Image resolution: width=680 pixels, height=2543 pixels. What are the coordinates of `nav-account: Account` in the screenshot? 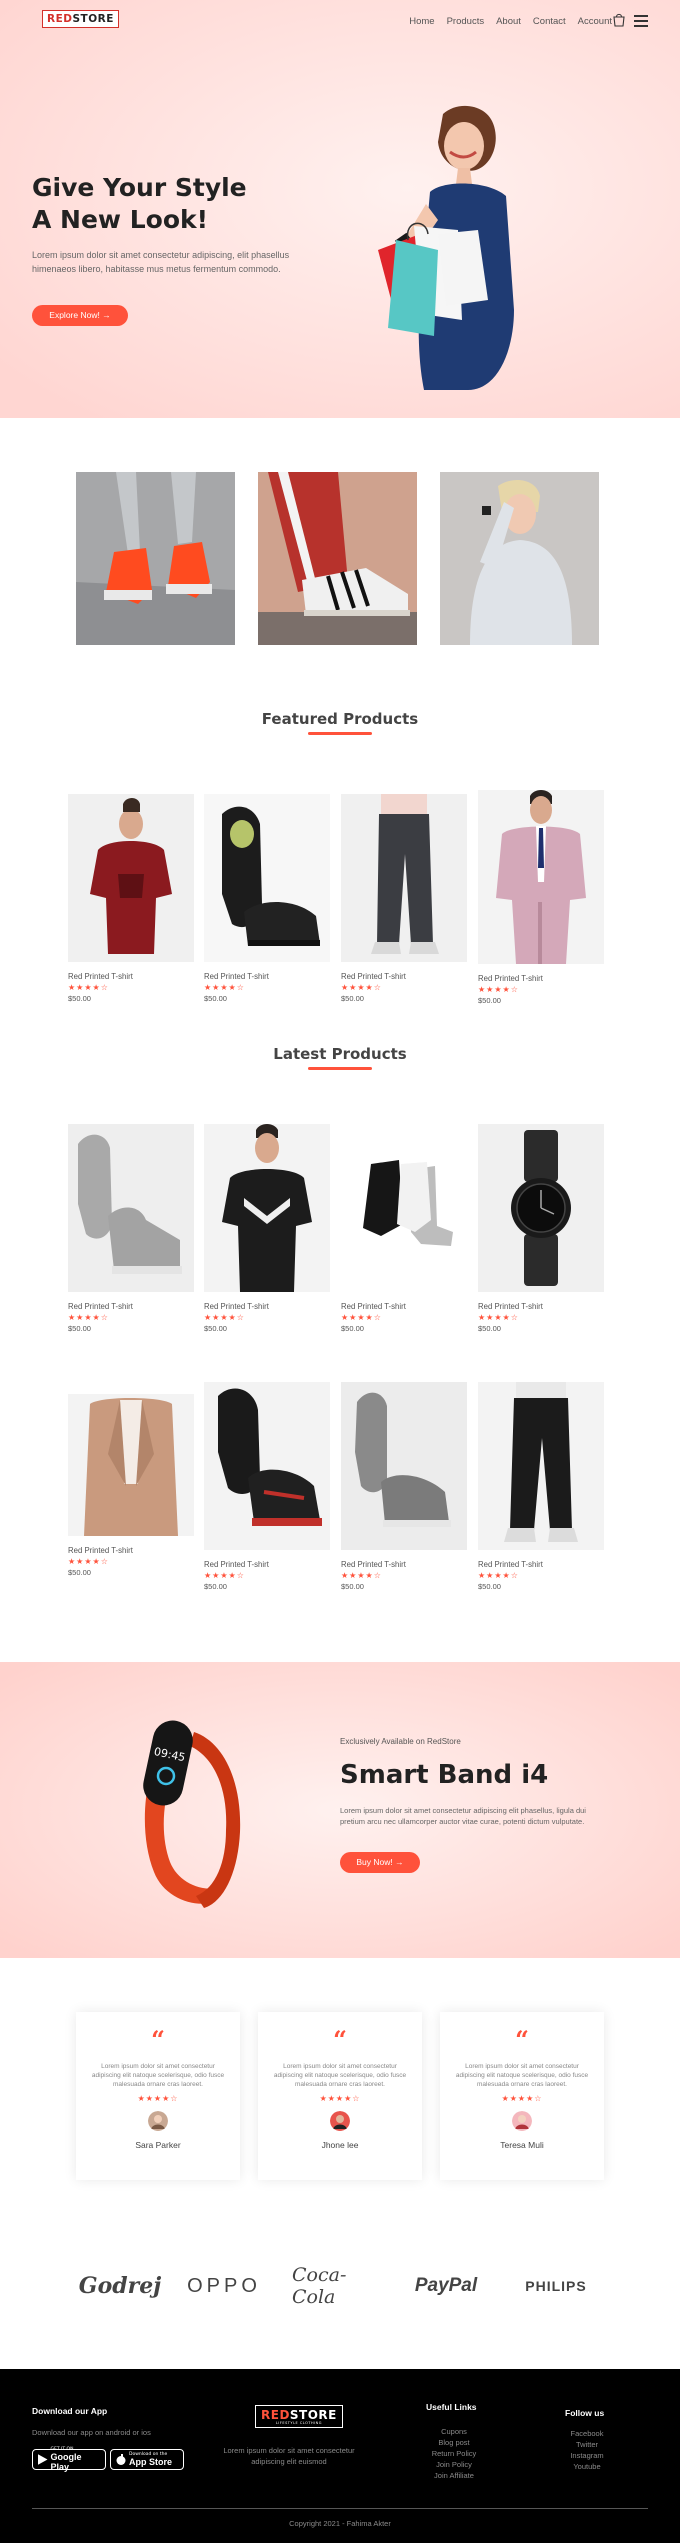 It's located at (595, 21).